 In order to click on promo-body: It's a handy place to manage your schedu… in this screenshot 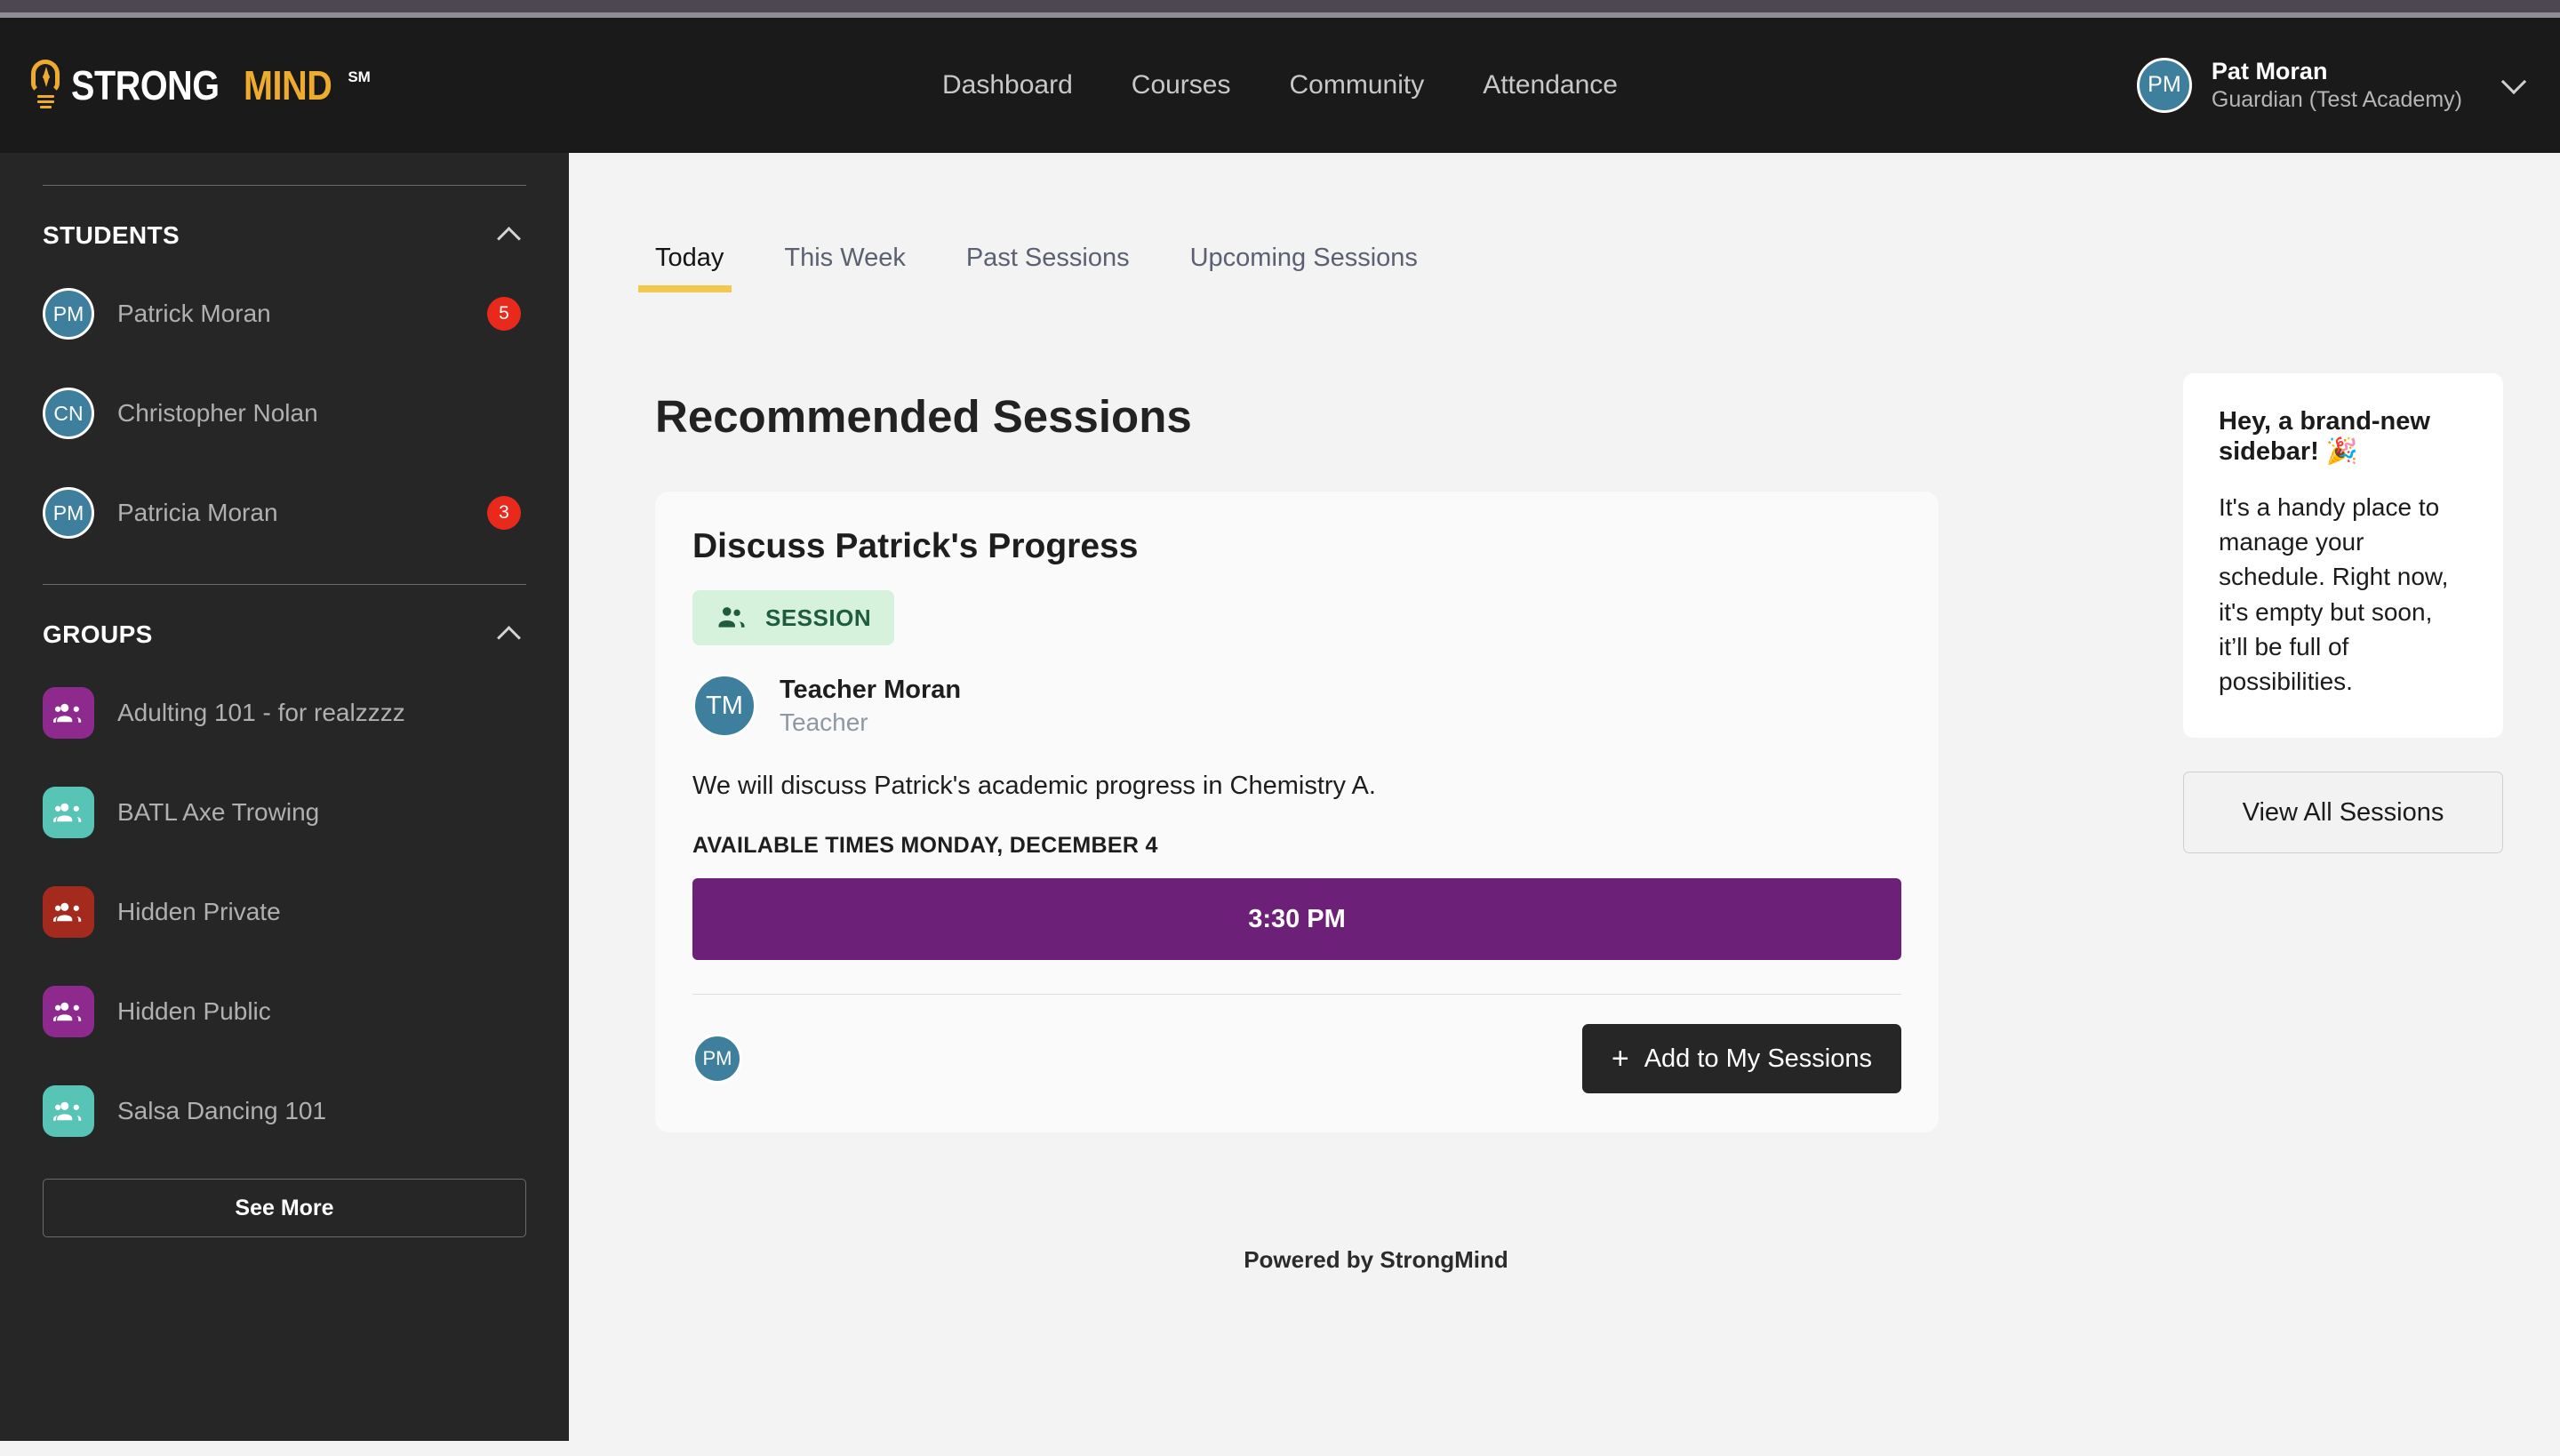, I will do `click(2334, 594)`.